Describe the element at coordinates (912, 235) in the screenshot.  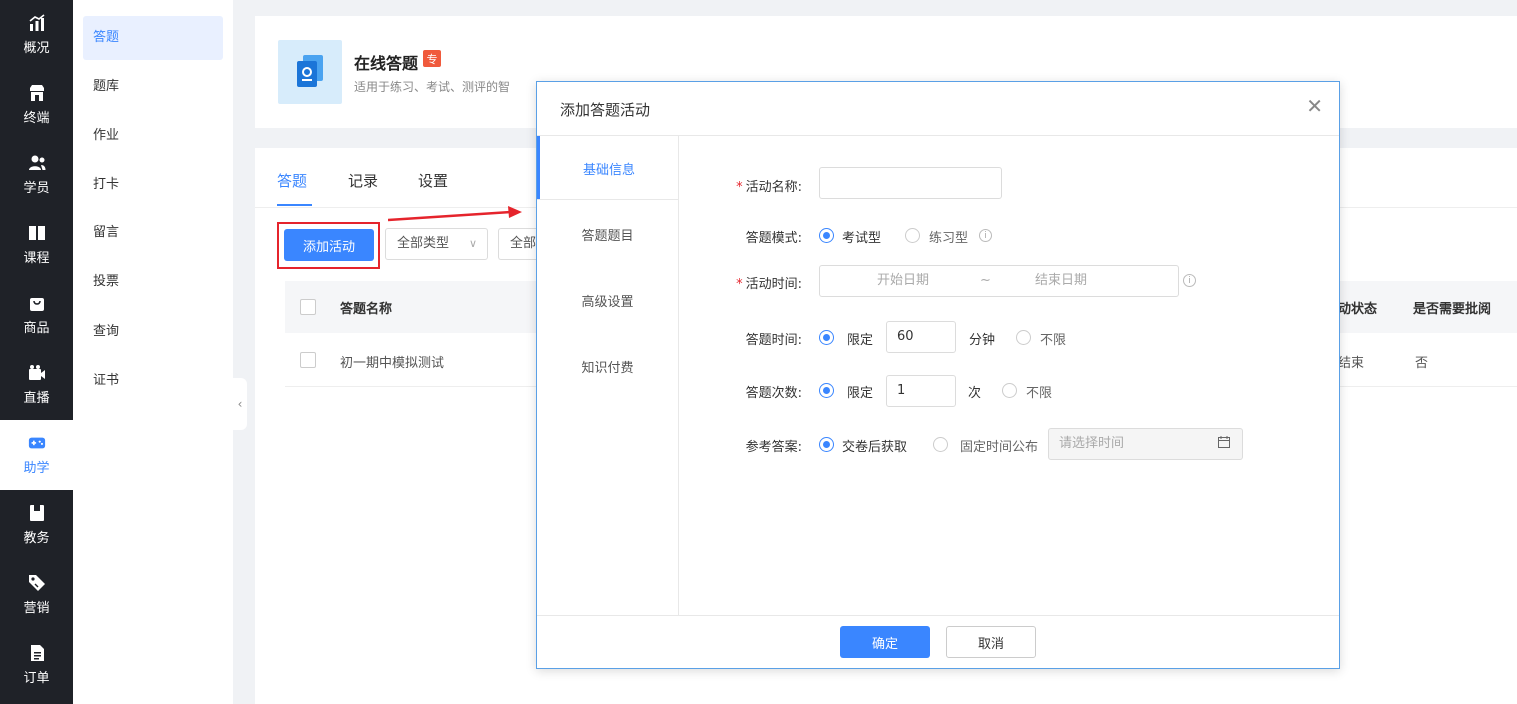
I see `mode-practice-radio` at that location.